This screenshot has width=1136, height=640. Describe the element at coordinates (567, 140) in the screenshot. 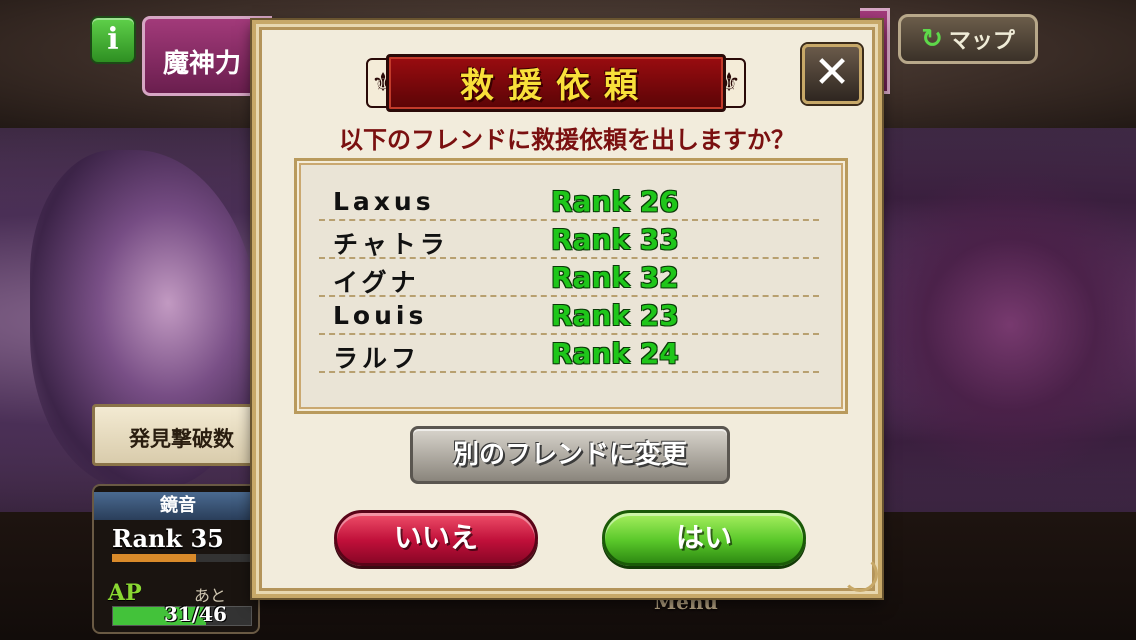

I see `dialog-question: 以下のフレンドに救援依頼を出しますか？` at that location.